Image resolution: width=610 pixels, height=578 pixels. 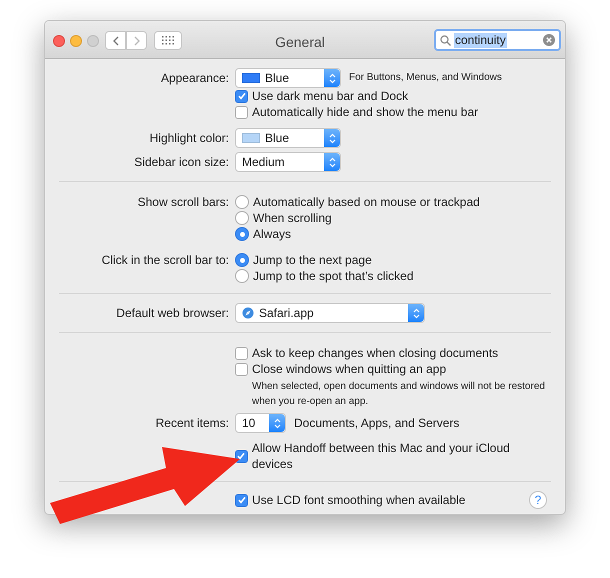 What do you see at coordinates (192, 423) in the screenshot?
I see `setting-label: Recent items:` at bounding box center [192, 423].